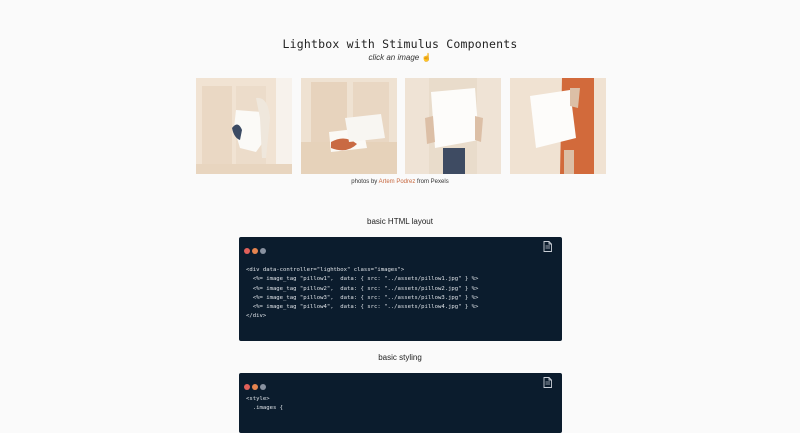 The height and width of the screenshot is (433, 800). I want to click on gallery-photo-pillow4, so click(558, 126).